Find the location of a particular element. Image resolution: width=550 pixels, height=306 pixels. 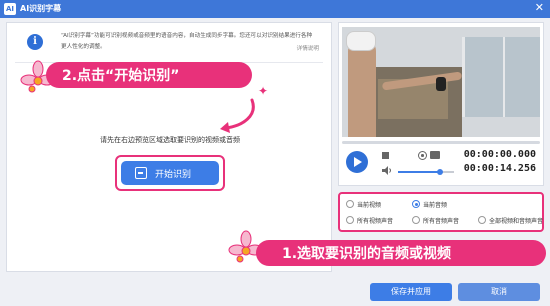

scan-icon is located at coordinates (141, 173).